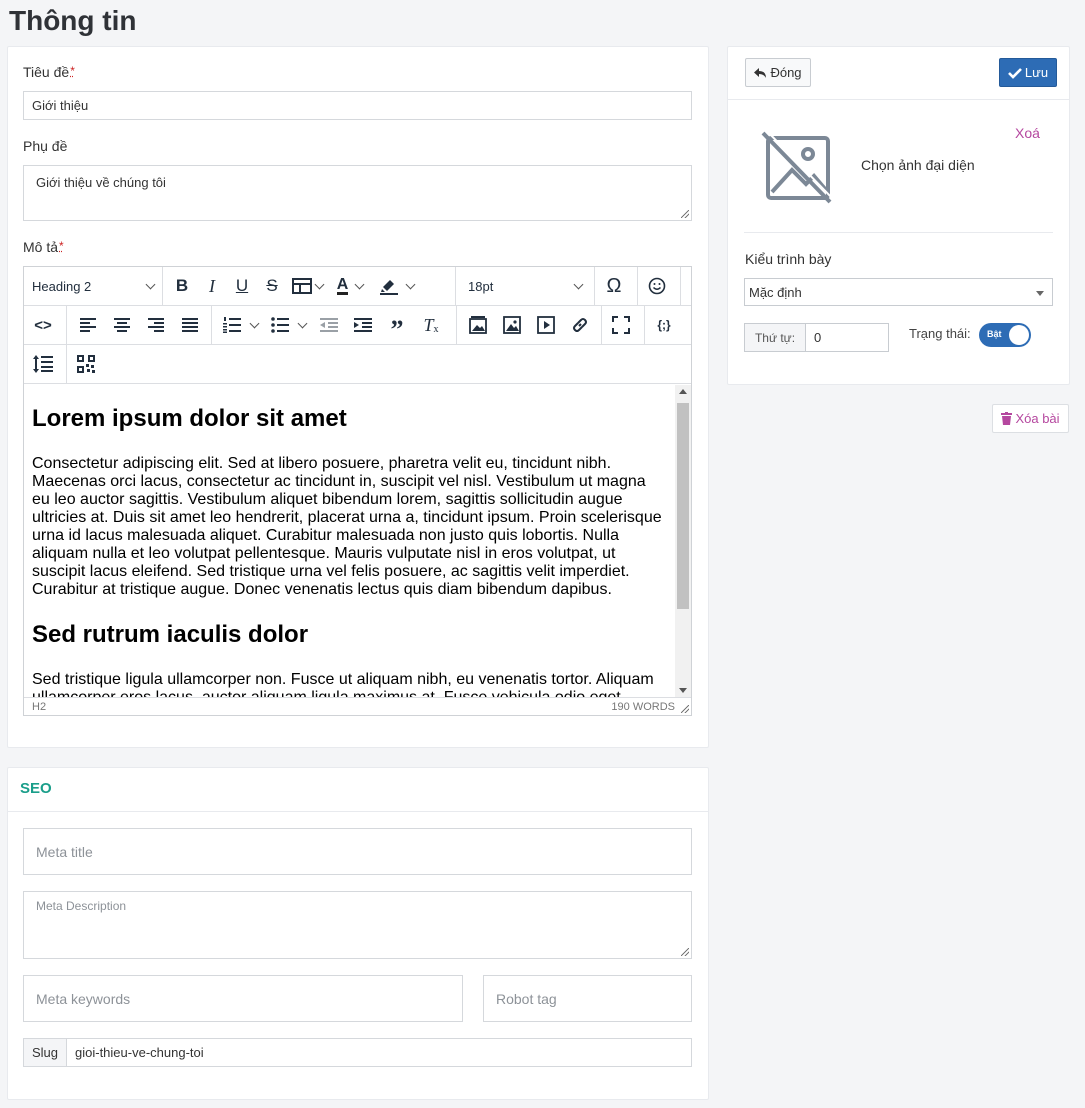 The width and height of the screenshot is (1085, 1108). I want to click on numbered-list-icon, so click(240, 325).